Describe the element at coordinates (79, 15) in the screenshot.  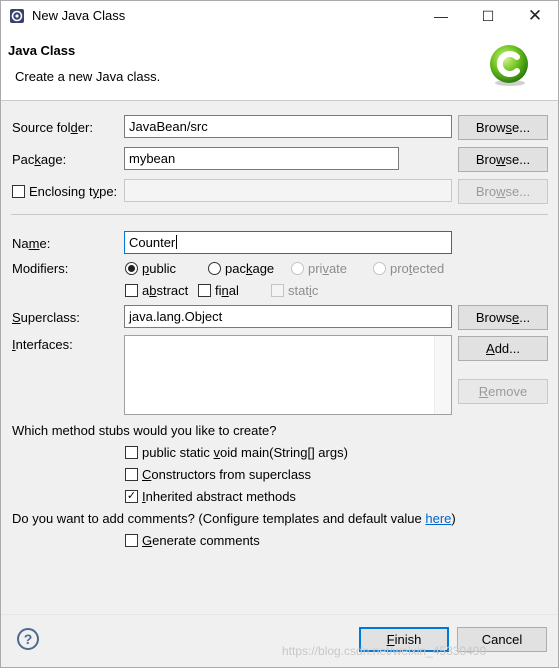
I see `window-title: New Java Class` at that location.